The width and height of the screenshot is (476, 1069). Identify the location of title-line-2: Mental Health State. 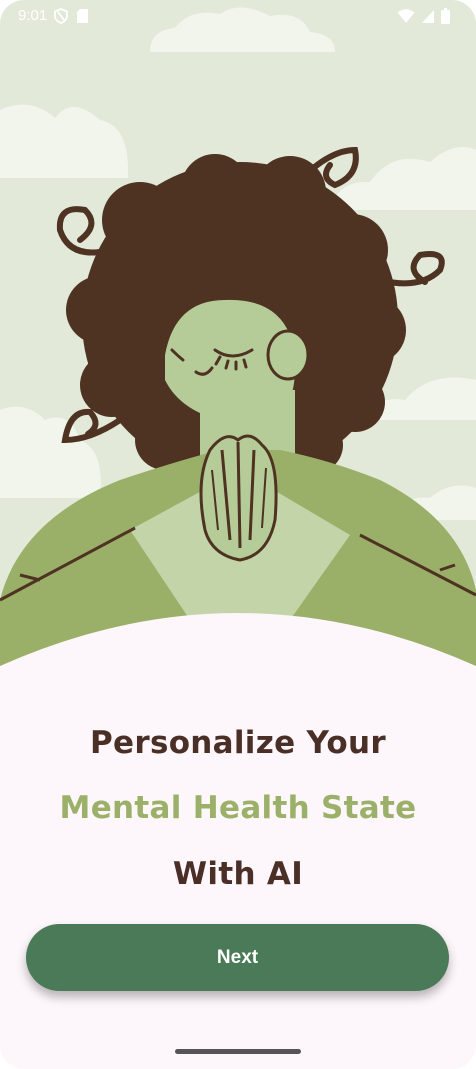
(238, 808).